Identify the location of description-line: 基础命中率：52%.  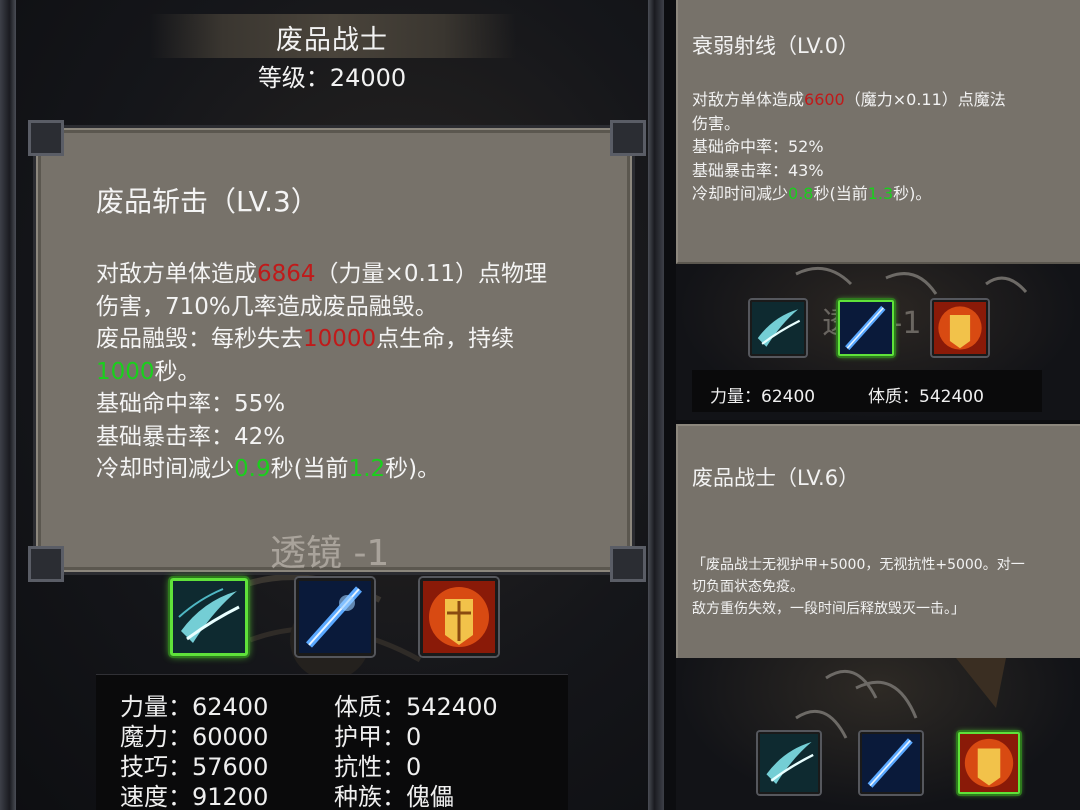
(882, 147).